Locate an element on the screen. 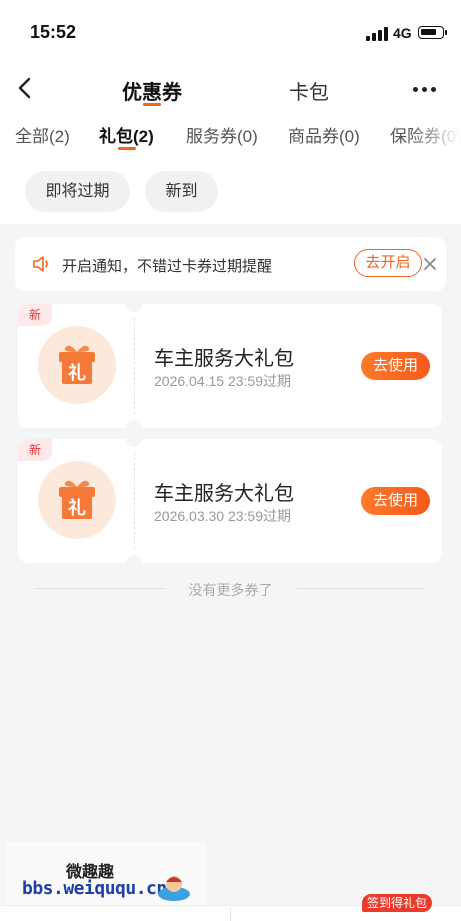  category-tab-all: 全部(2) is located at coordinates (42, 134).